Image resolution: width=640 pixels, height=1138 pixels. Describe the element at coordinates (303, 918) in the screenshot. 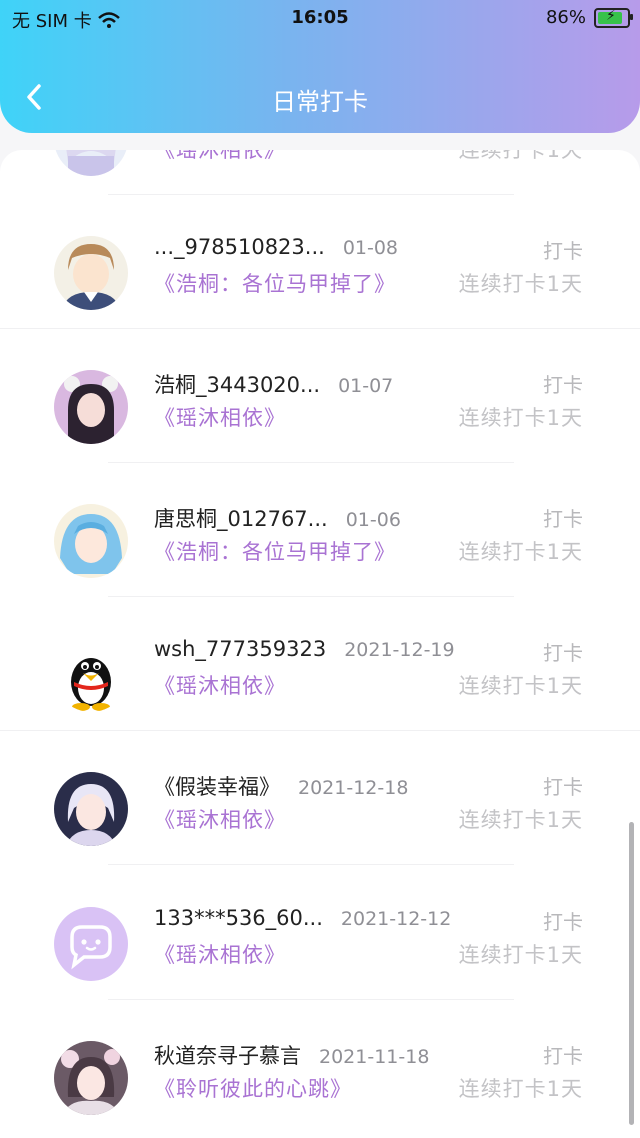

I see `user-name: 133***536_60... 2021-12-12` at that location.